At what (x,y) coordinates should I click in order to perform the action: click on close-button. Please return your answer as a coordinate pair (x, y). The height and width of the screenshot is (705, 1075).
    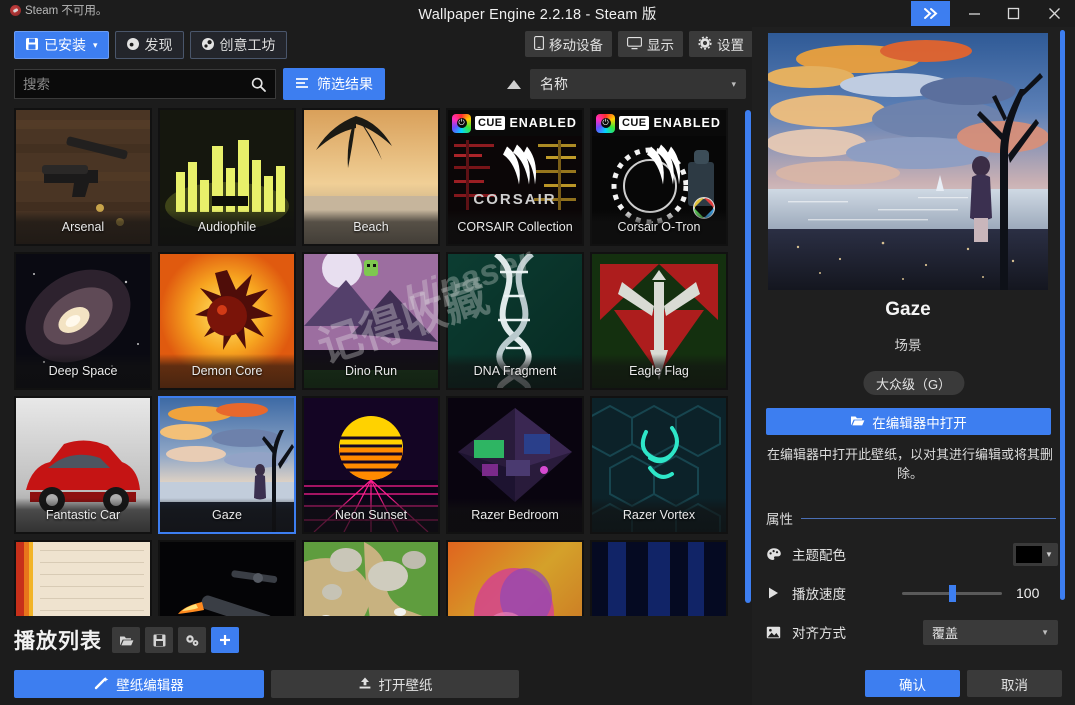
    Looking at the image, I should click on (1054, 13).